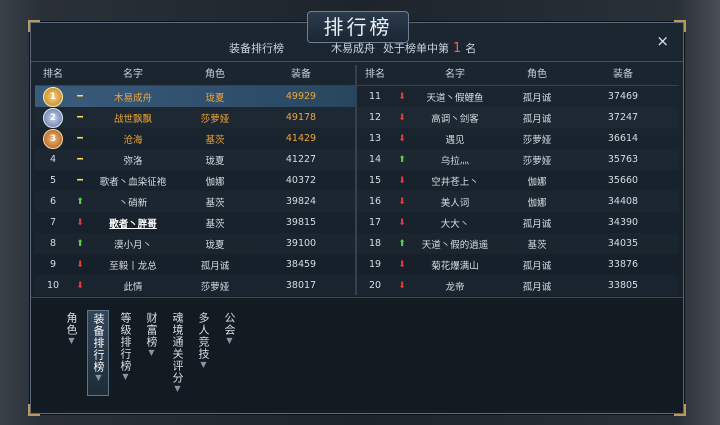 This screenshot has width=720, height=425. Describe the element at coordinates (71, 324) in the screenshot. I see `tab-label: 角色` at that location.